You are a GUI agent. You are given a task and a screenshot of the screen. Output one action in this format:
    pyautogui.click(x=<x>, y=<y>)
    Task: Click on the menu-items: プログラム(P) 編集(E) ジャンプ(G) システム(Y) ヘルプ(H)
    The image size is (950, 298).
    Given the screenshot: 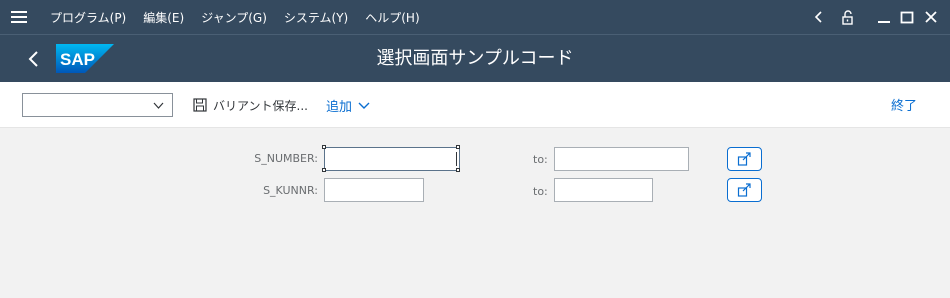 What is the action you would take?
    pyautogui.click(x=243, y=17)
    